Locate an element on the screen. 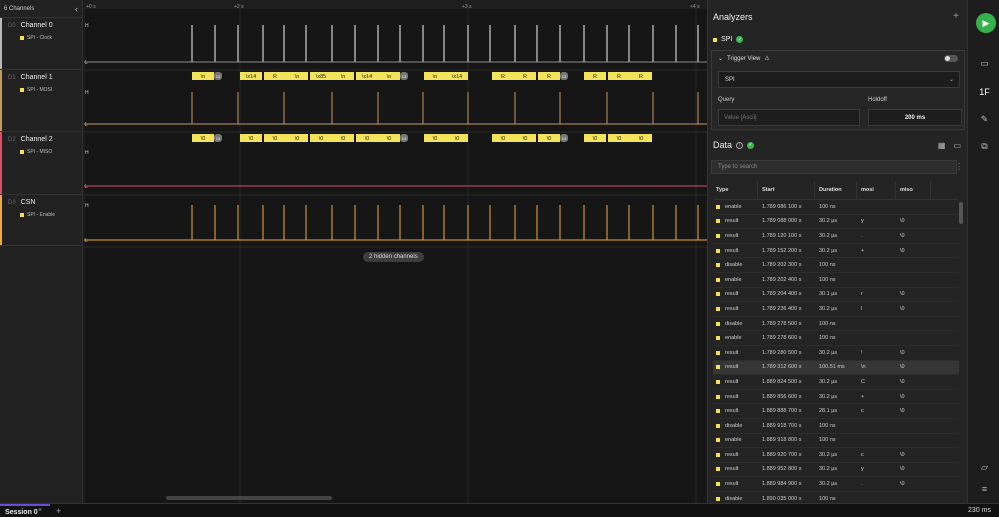  cell-mosi: c is located at coordinates (862, 454).